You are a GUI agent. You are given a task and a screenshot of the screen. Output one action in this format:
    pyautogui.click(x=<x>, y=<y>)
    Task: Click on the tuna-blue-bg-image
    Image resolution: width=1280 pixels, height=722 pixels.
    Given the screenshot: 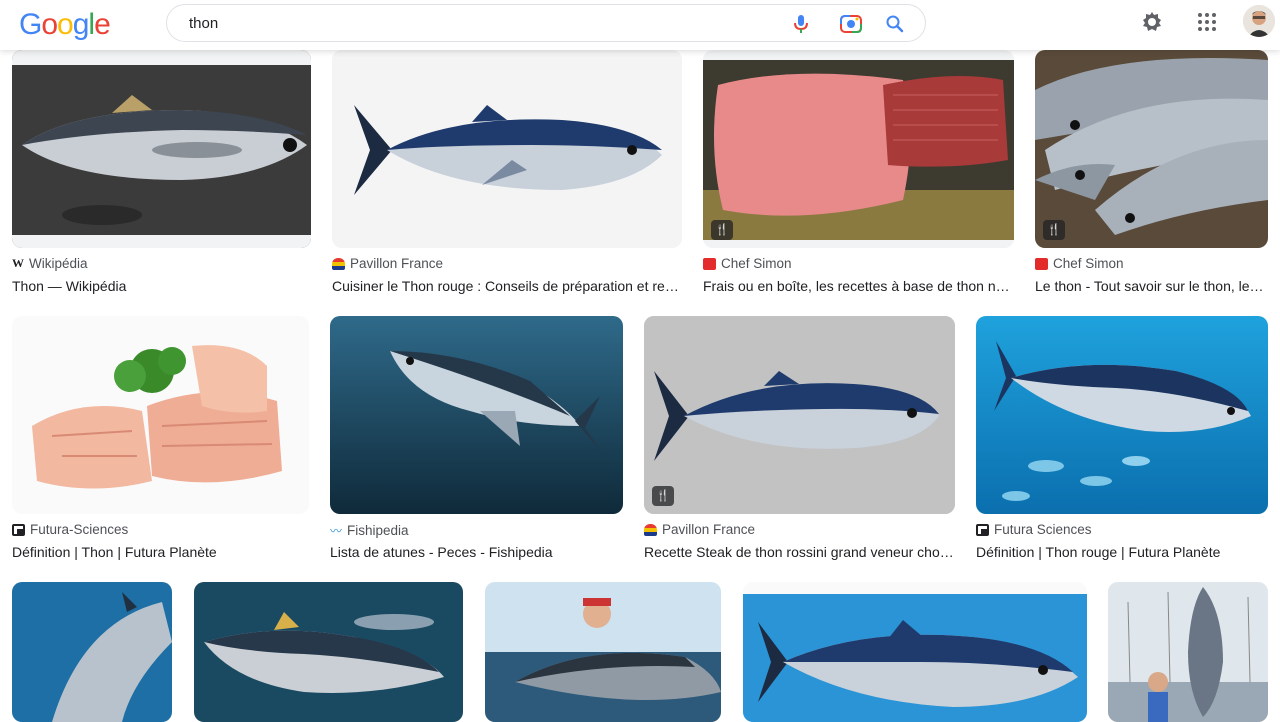 What is the action you would take?
    pyautogui.click(x=915, y=652)
    